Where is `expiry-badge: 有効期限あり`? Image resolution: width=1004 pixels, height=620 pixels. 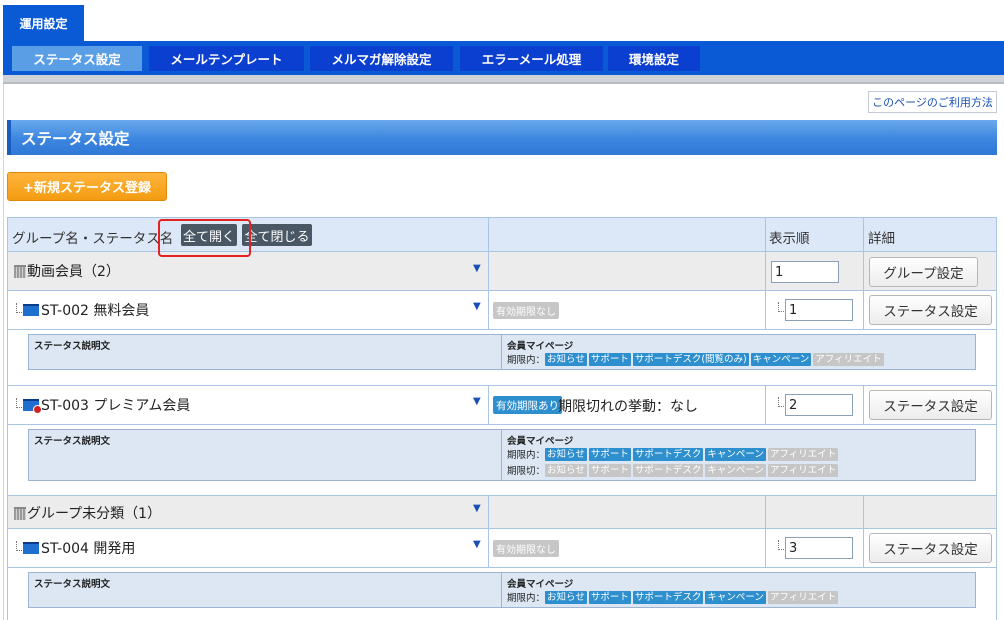 expiry-badge: 有効期限あり is located at coordinates (527, 405).